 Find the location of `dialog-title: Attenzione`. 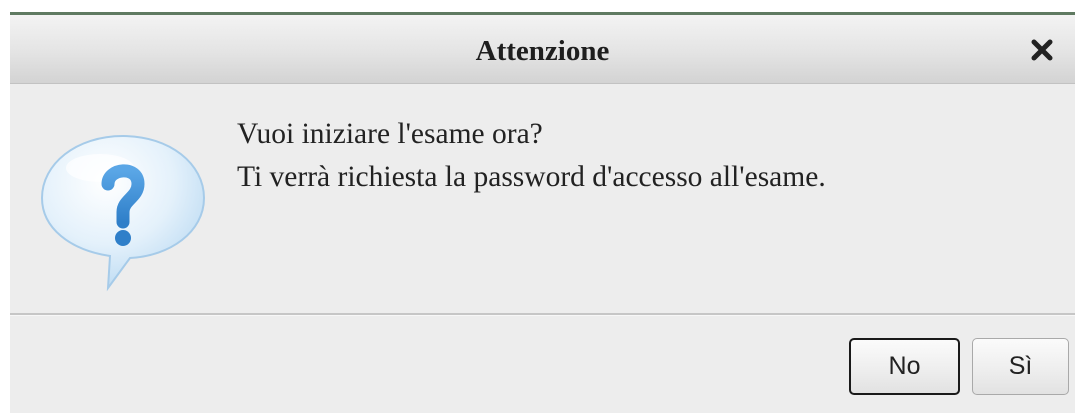

dialog-title: Attenzione is located at coordinates (542, 51).